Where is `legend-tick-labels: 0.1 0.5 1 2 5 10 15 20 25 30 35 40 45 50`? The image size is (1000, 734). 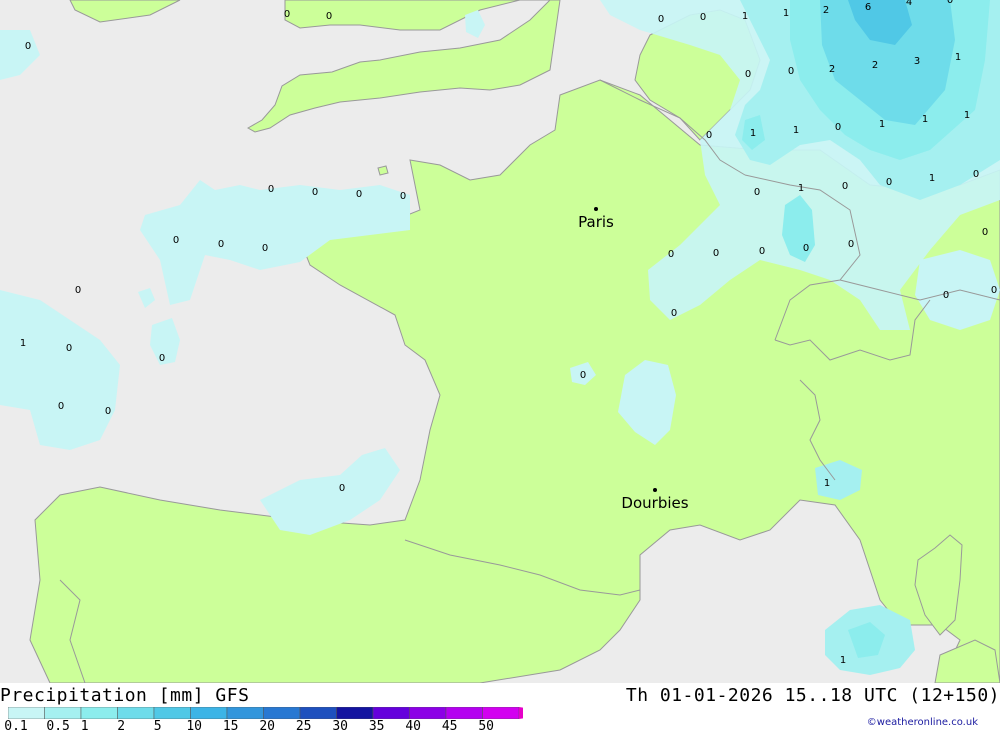
legend-tick-labels: 0.1 0.5 1 2 5 10 15 20 25 30 35 40 45 50 is located at coordinates (260, 726).